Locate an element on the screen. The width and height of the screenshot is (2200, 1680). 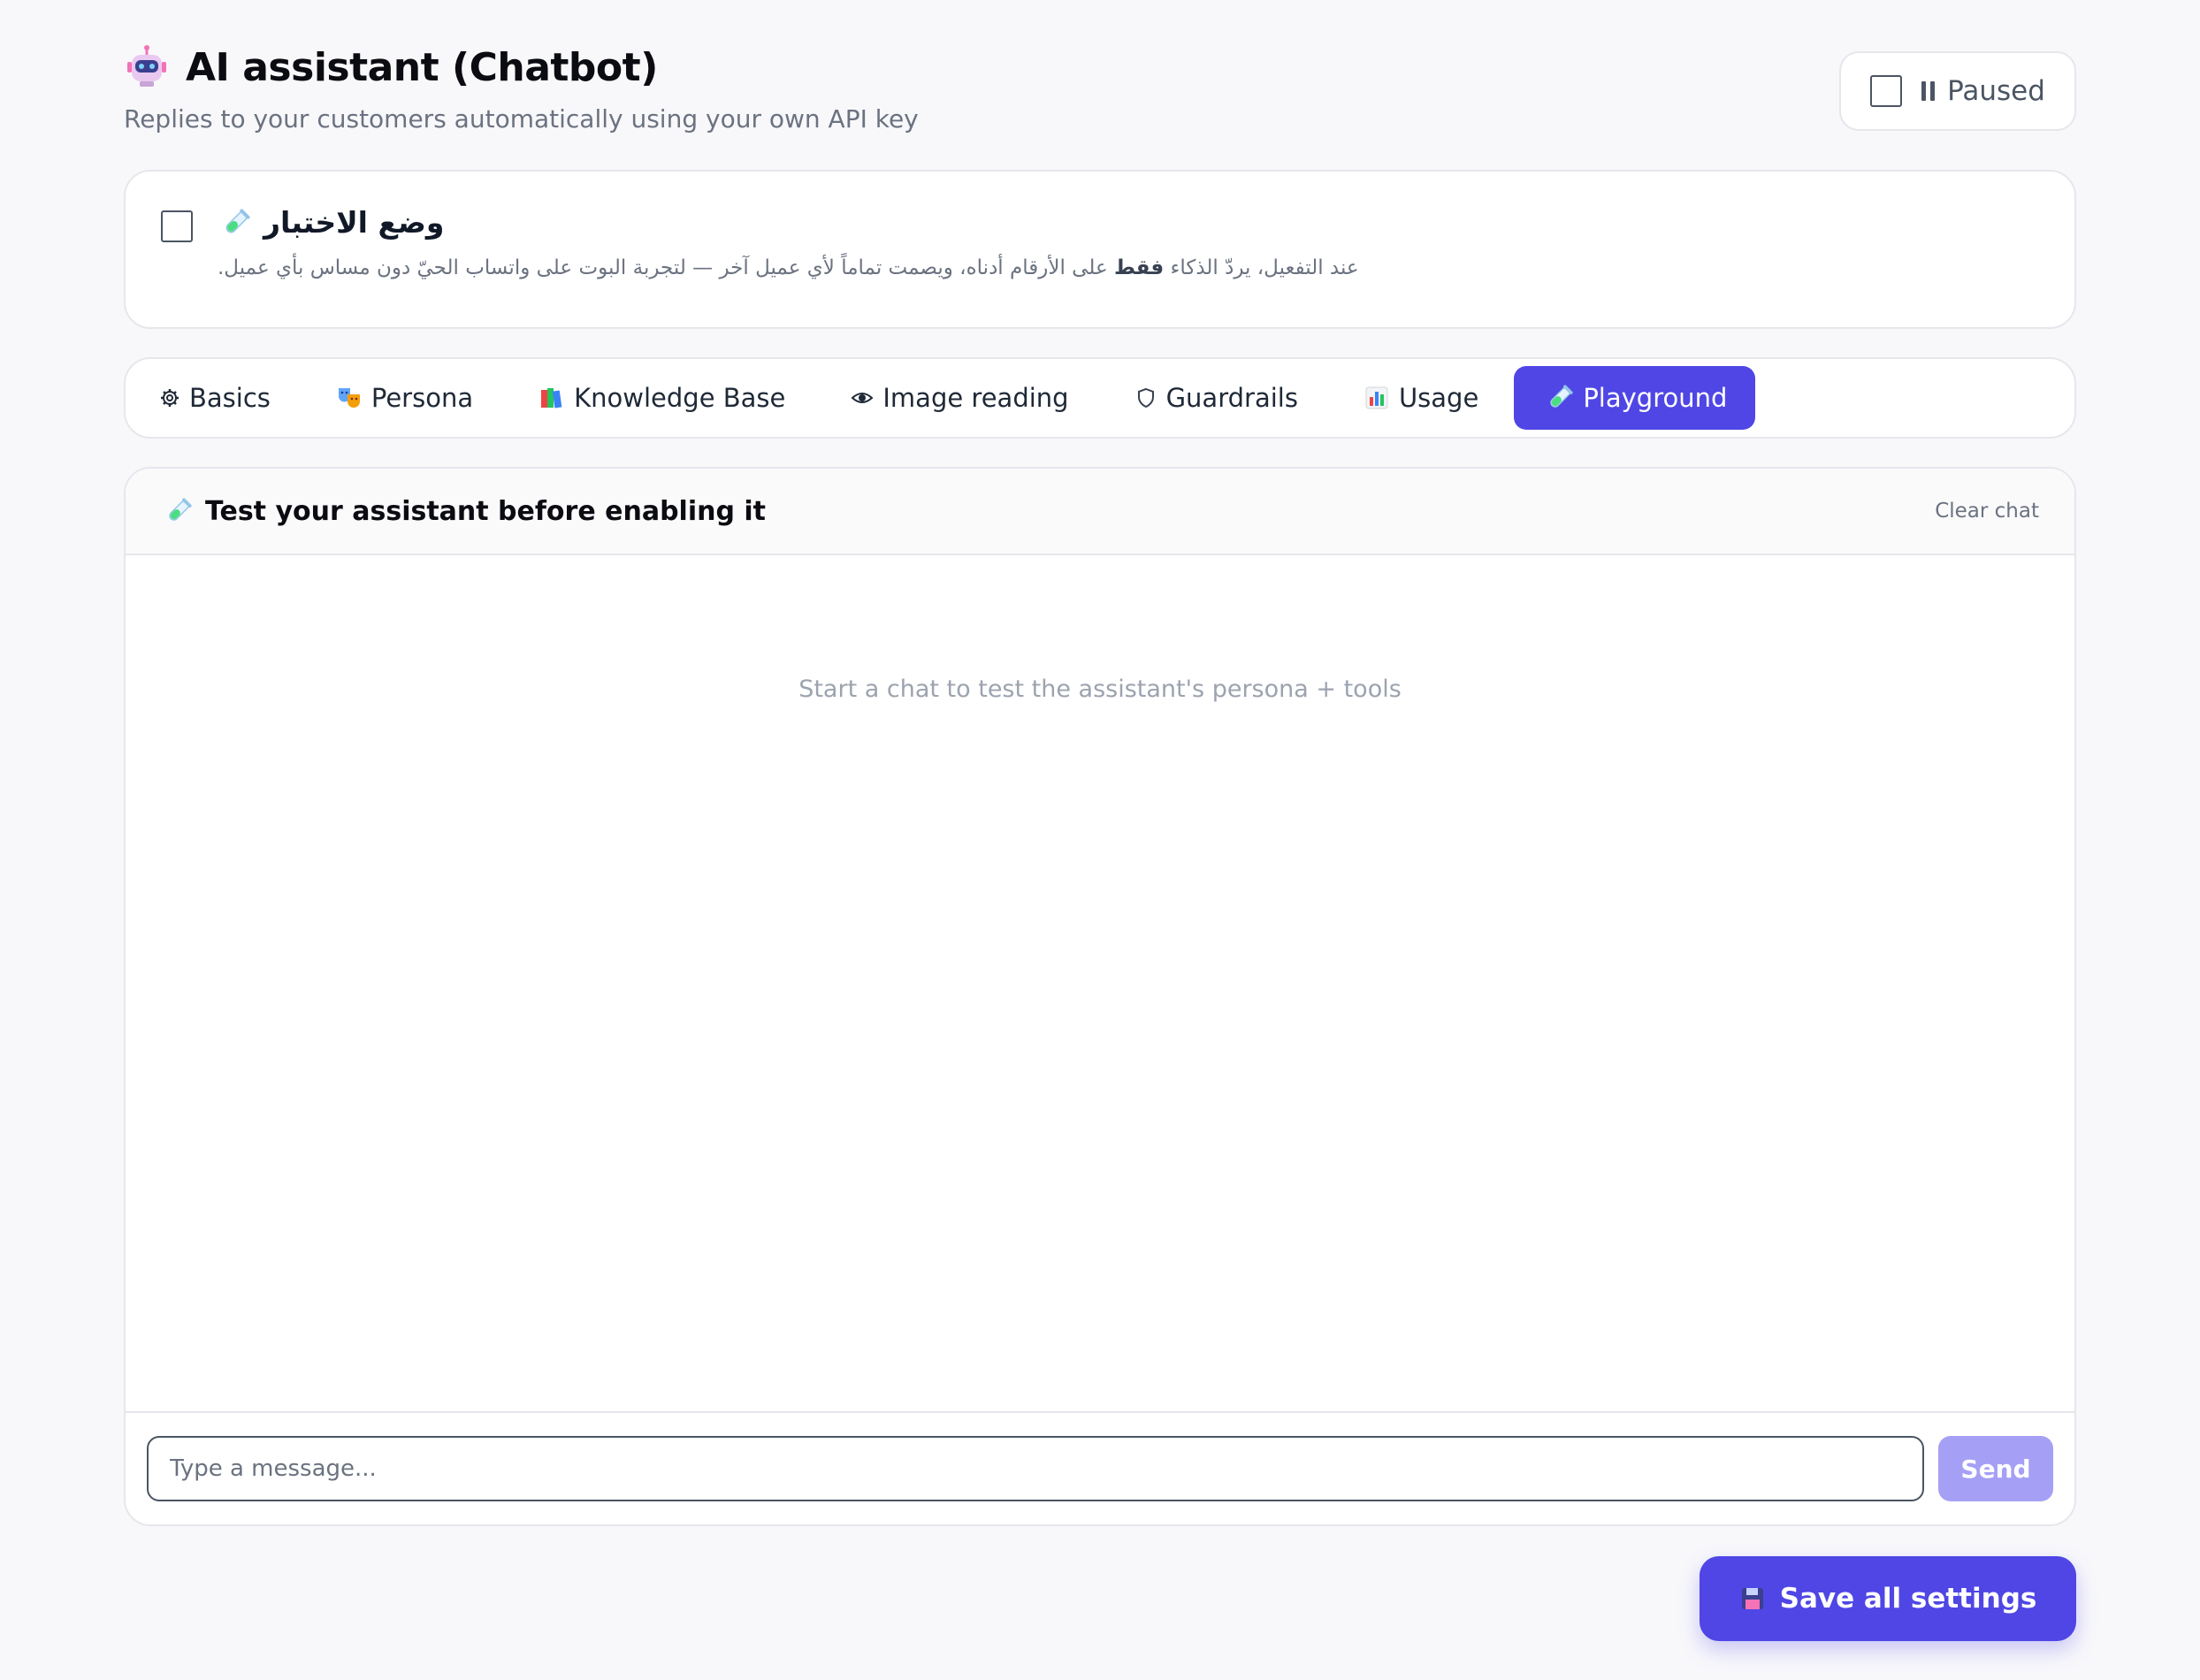
tab-playground: Playground is located at coordinates (1635, 398).